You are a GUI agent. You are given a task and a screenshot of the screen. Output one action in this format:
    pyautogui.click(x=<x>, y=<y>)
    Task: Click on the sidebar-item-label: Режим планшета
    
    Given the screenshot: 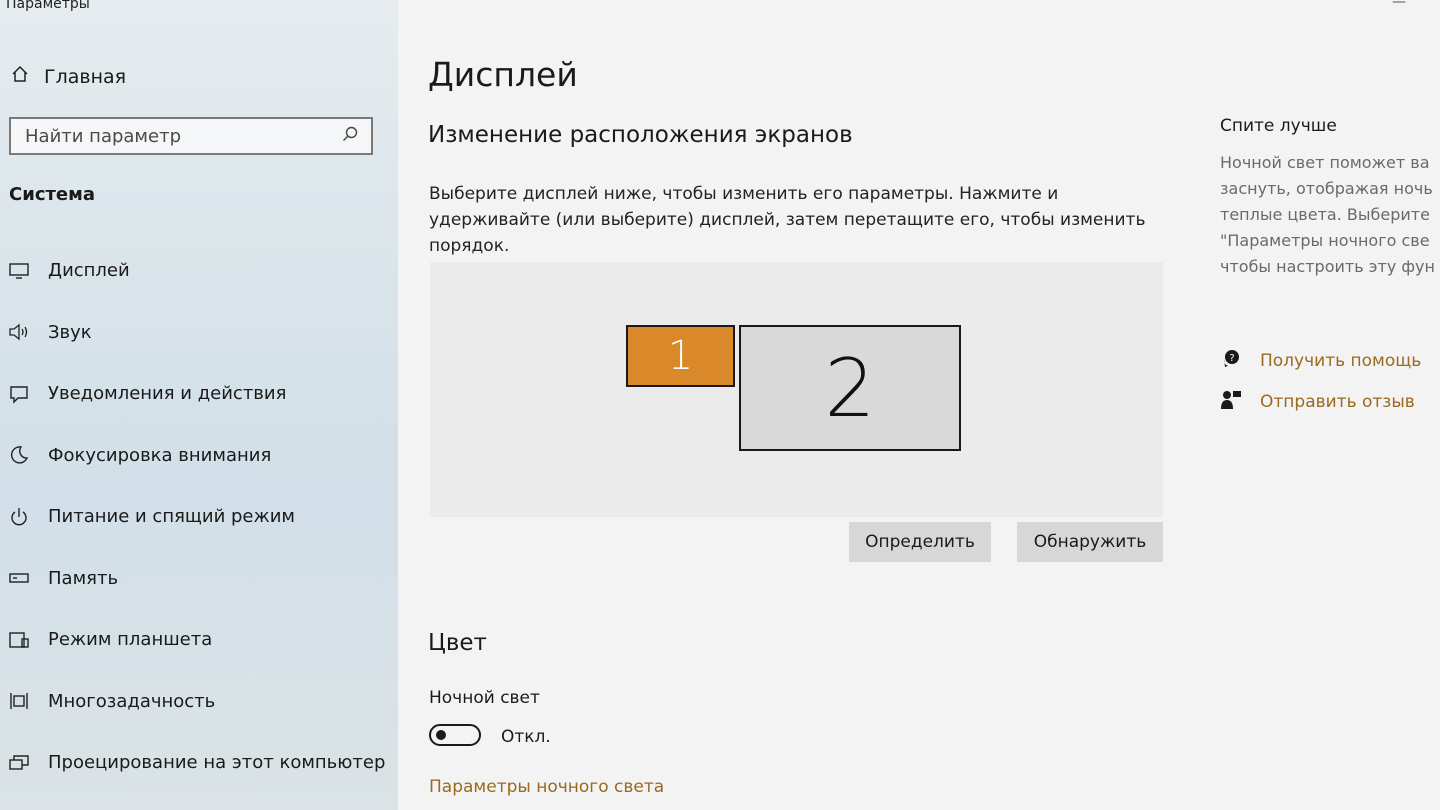 What is the action you would take?
    pyautogui.click(x=130, y=640)
    